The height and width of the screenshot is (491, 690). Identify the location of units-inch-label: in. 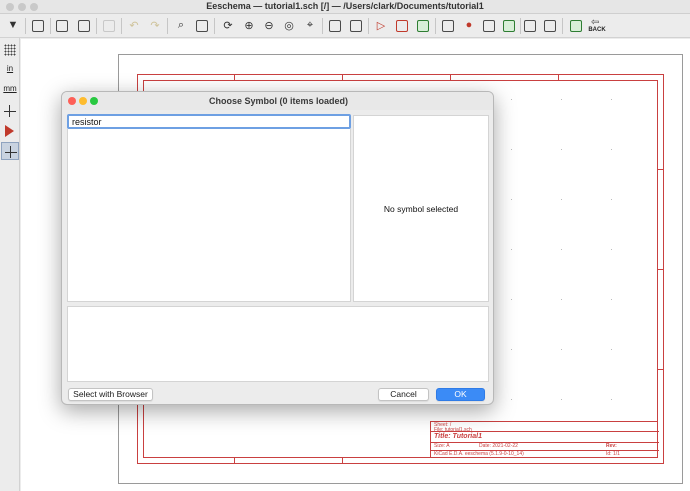
(10, 68).